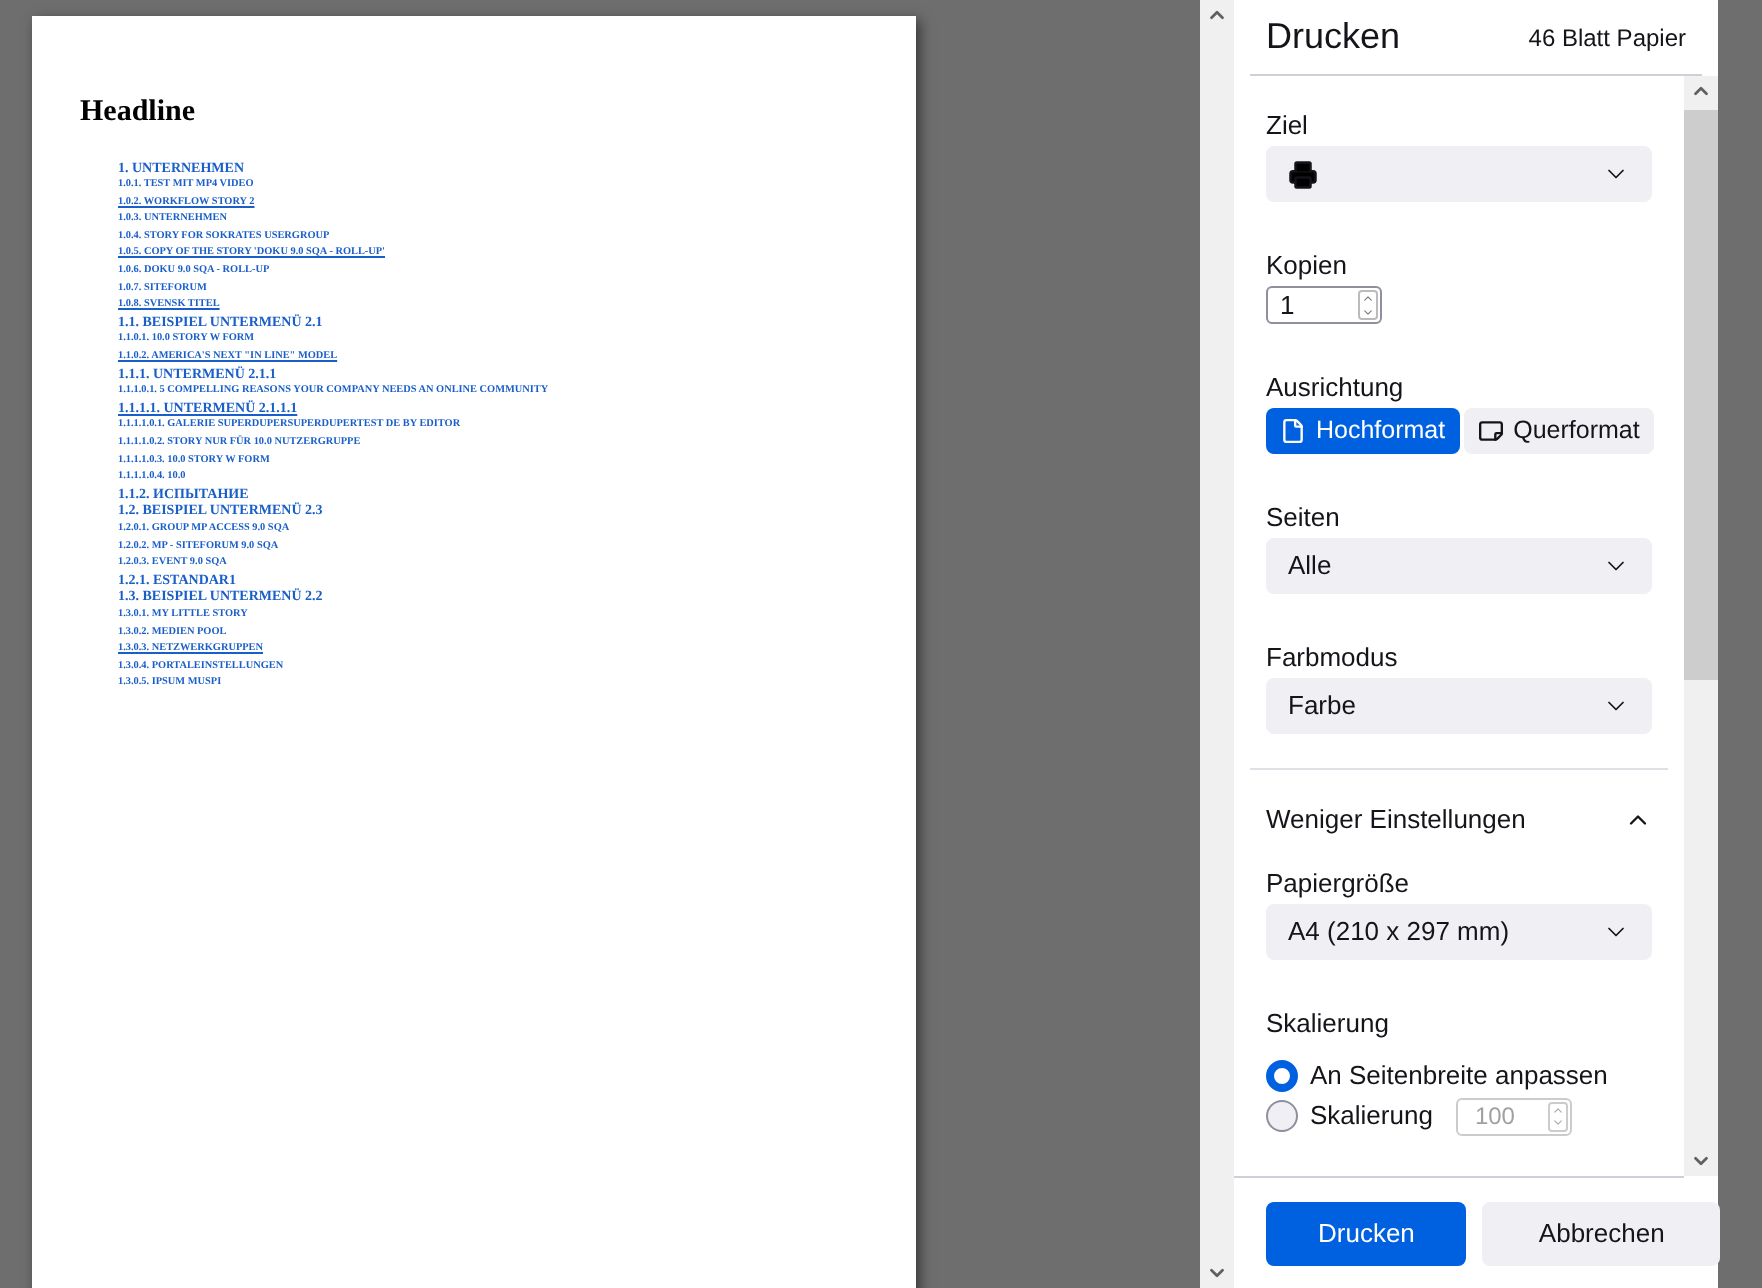 This screenshot has height=1288, width=1762. What do you see at coordinates (1459, 706) in the screenshot?
I see `color-mode-select: Farbe` at bounding box center [1459, 706].